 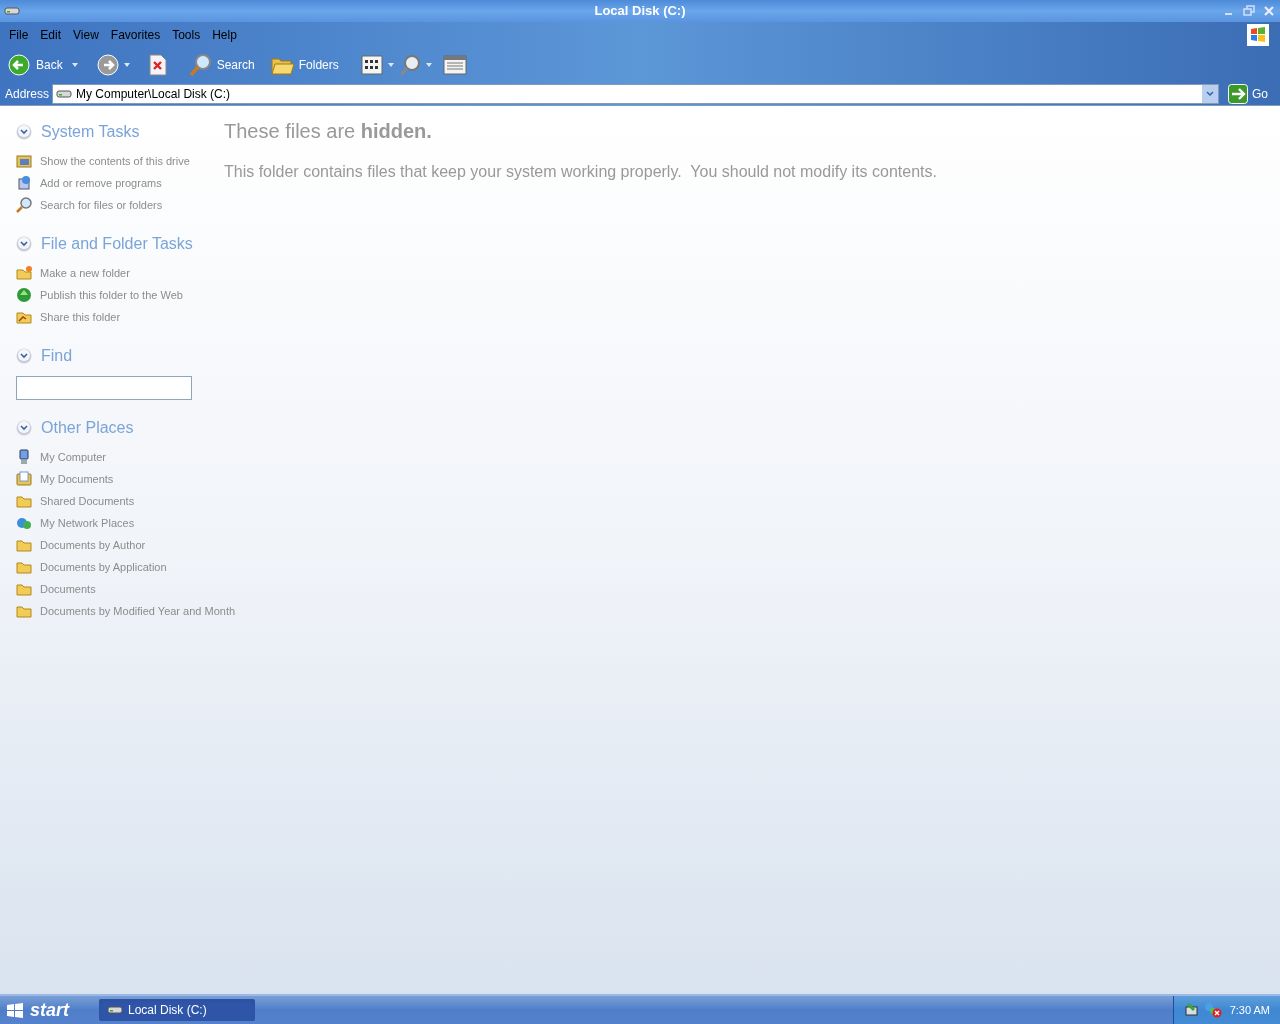 What do you see at coordinates (103, 567) in the screenshot?
I see `task-link: Documents by Application` at bounding box center [103, 567].